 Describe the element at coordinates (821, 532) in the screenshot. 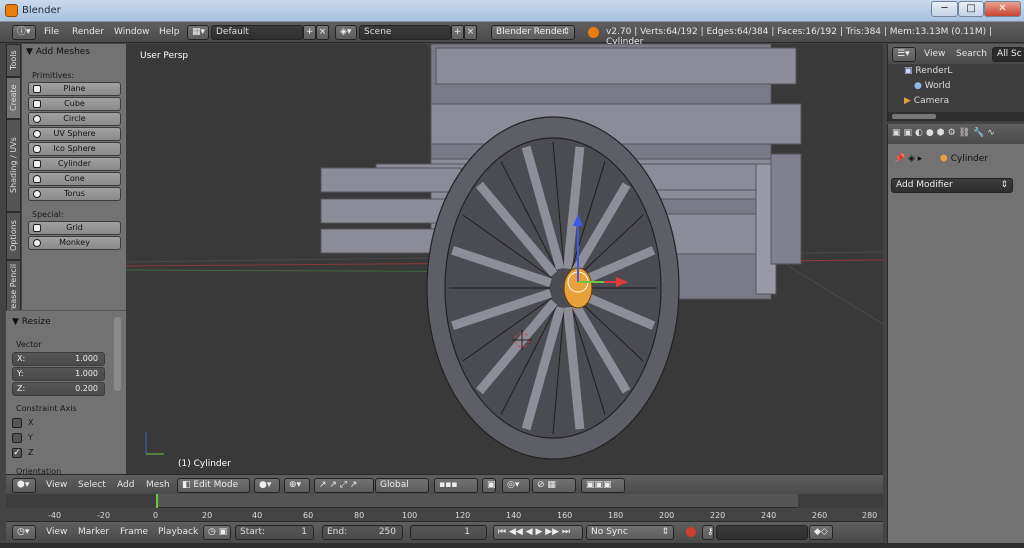

I see `insert-keyframe-buttons: ◆◇` at that location.